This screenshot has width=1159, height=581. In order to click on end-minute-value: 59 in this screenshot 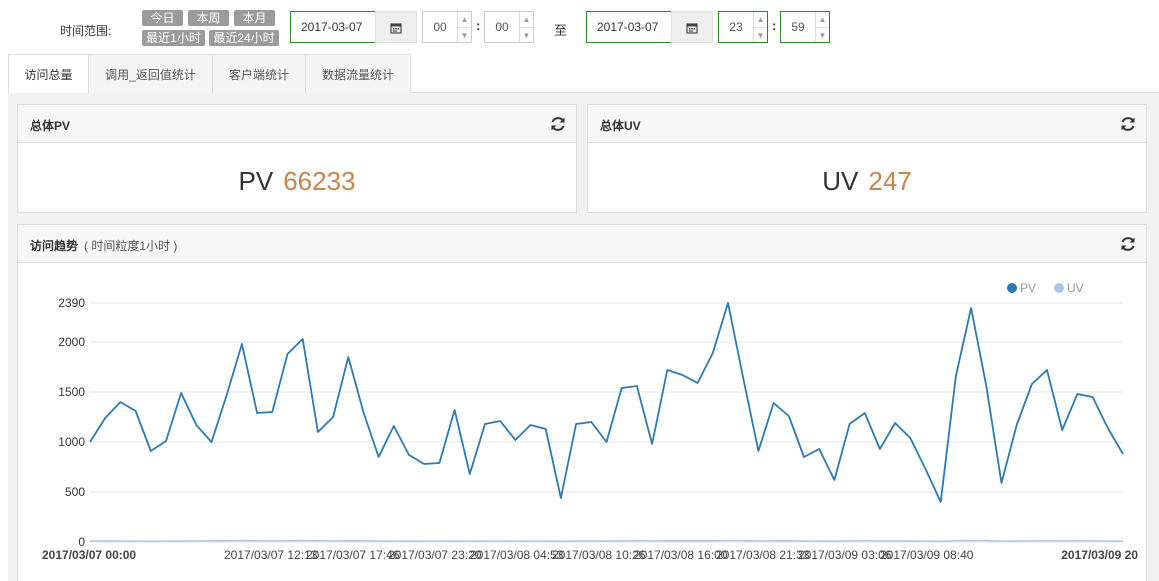, I will do `click(798, 27)`.